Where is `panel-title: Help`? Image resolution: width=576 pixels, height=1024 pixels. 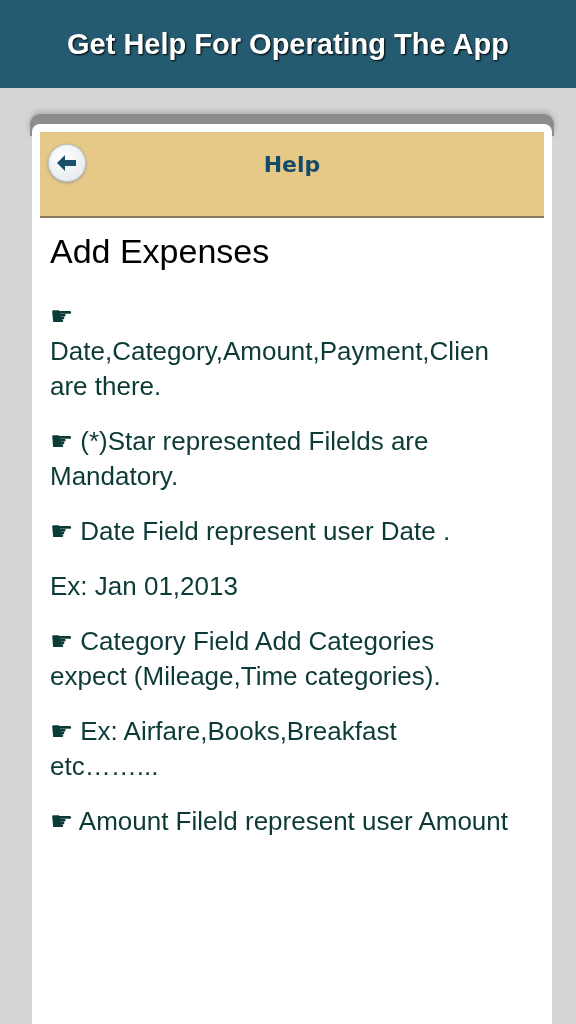
panel-title: Help is located at coordinates (292, 164).